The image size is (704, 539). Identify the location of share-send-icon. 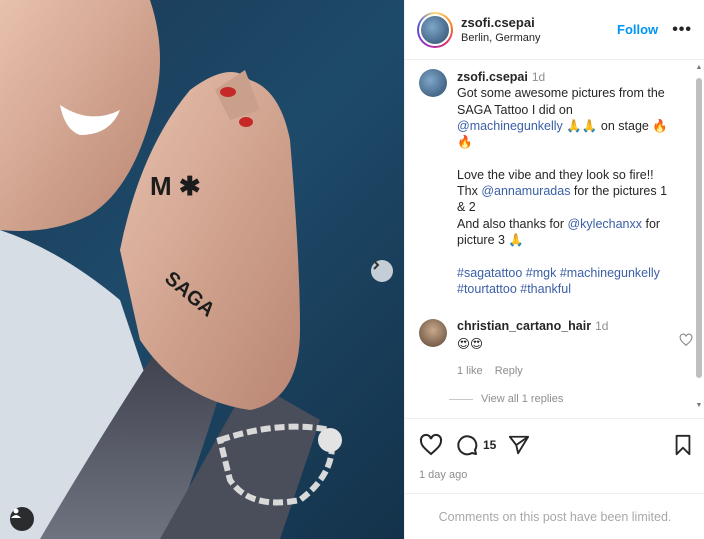
(519, 445).